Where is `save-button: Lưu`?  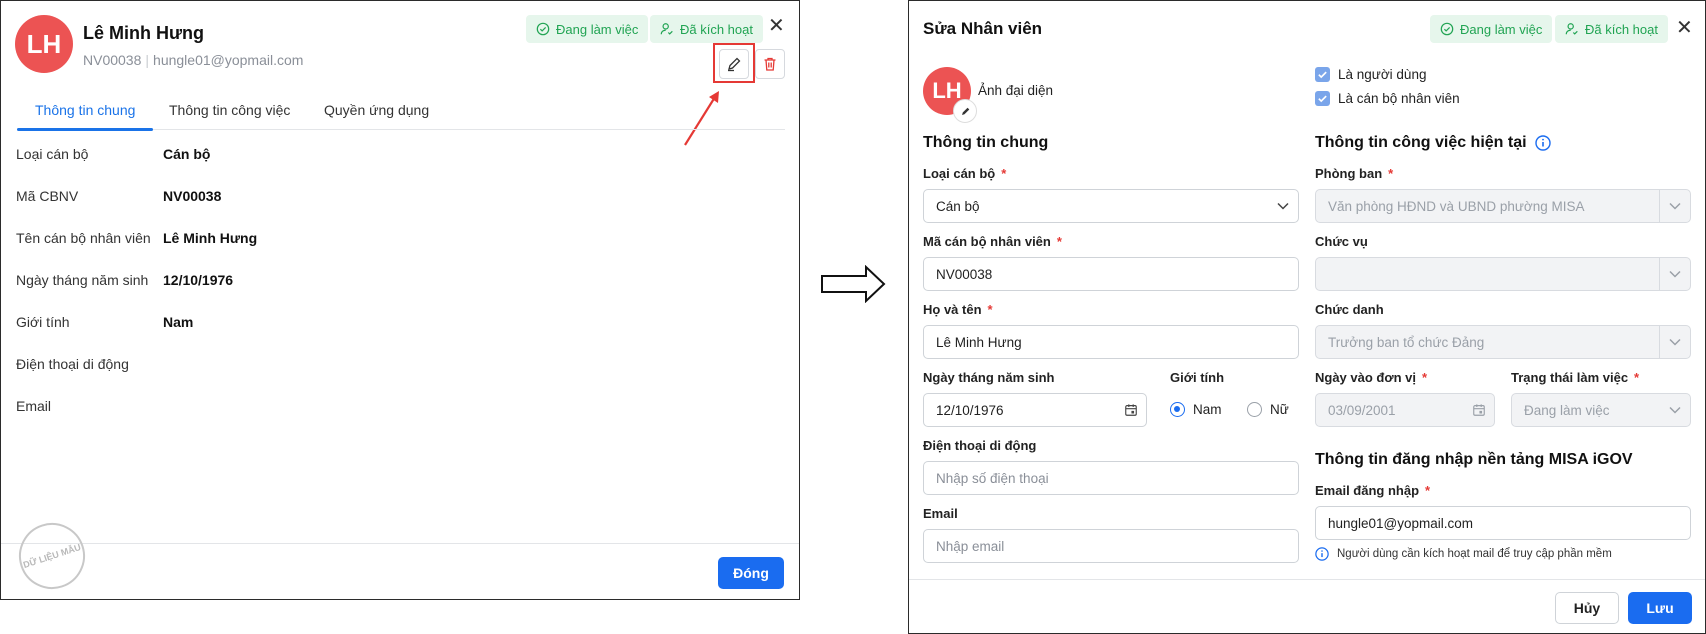 save-button: Lưu is located at coordinates (1660, 608).